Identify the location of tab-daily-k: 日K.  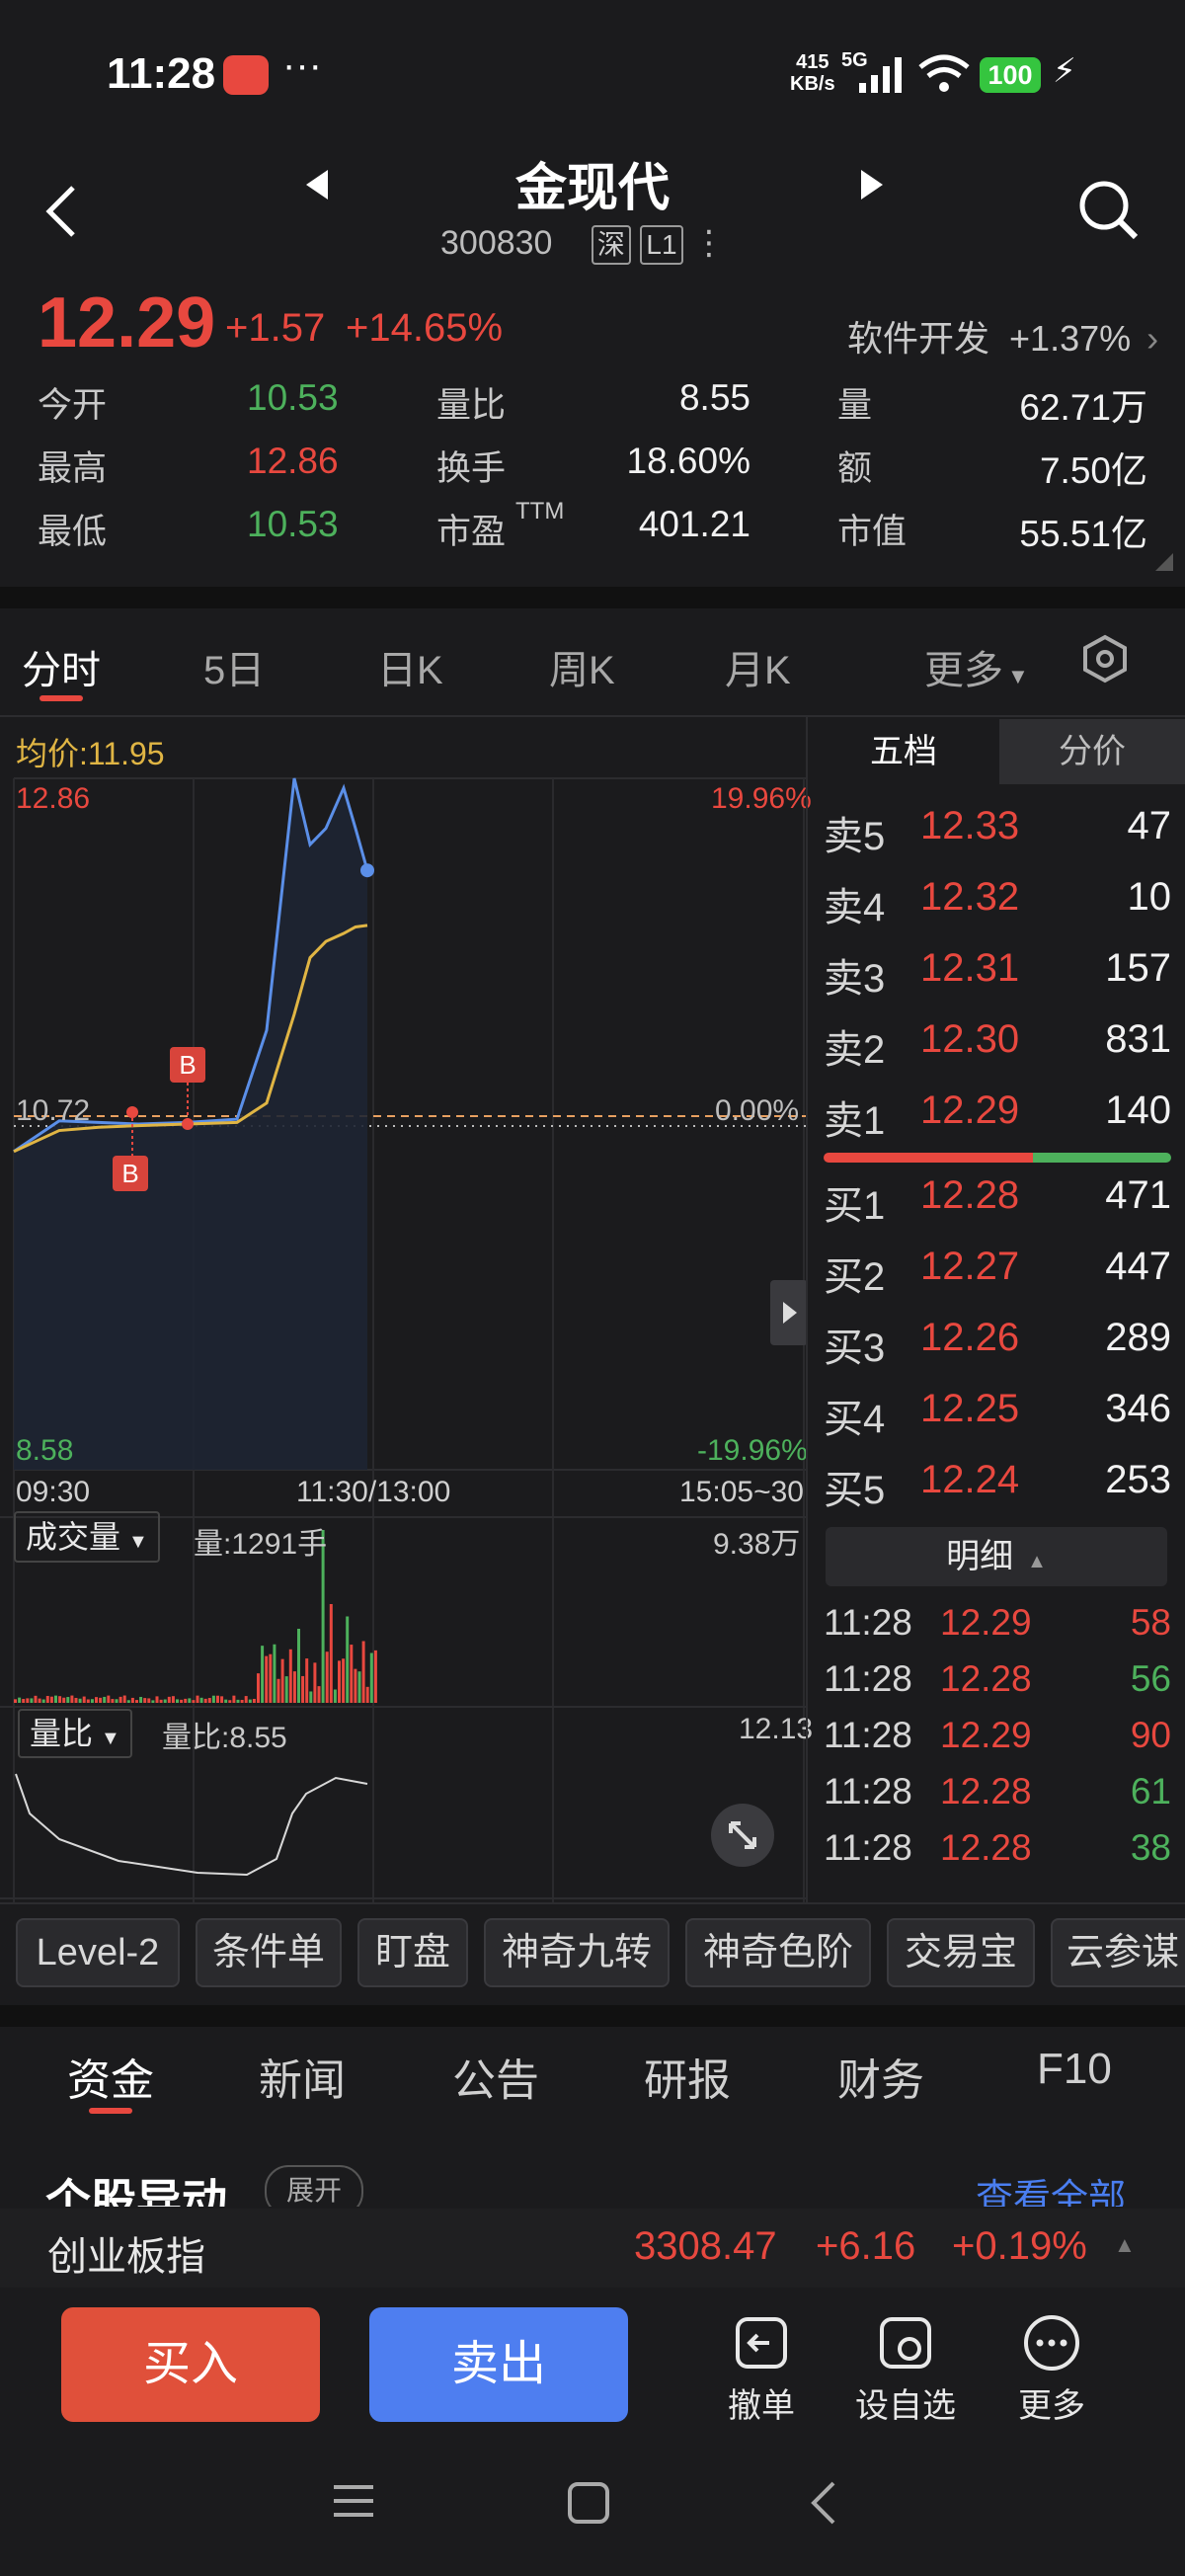
(410, 666).